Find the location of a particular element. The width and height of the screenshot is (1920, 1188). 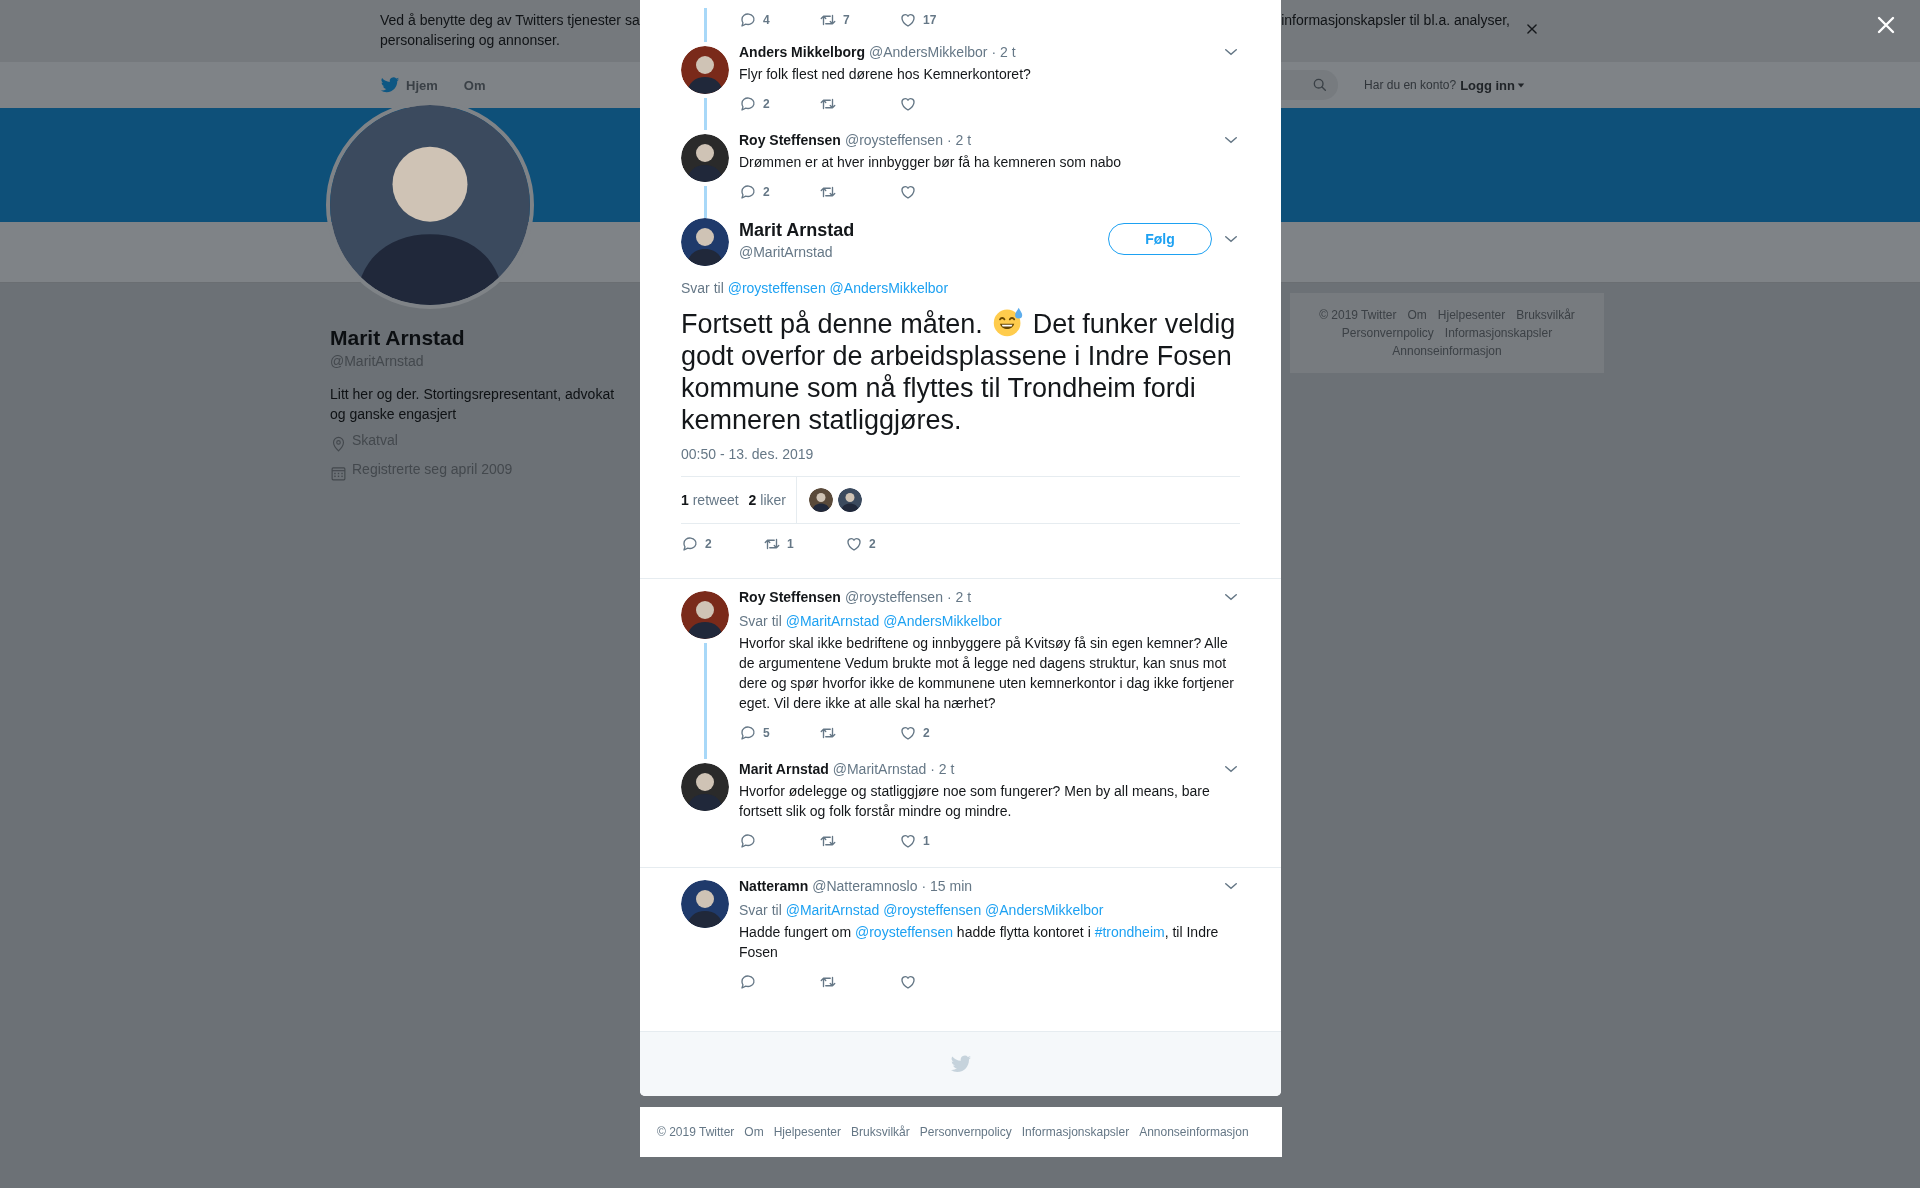

tweet-text: Hadde fungert om @roysteffensen hadde flytta kontoret i #trondheim, til Indre Fosen is located at coordinates (979, 942).